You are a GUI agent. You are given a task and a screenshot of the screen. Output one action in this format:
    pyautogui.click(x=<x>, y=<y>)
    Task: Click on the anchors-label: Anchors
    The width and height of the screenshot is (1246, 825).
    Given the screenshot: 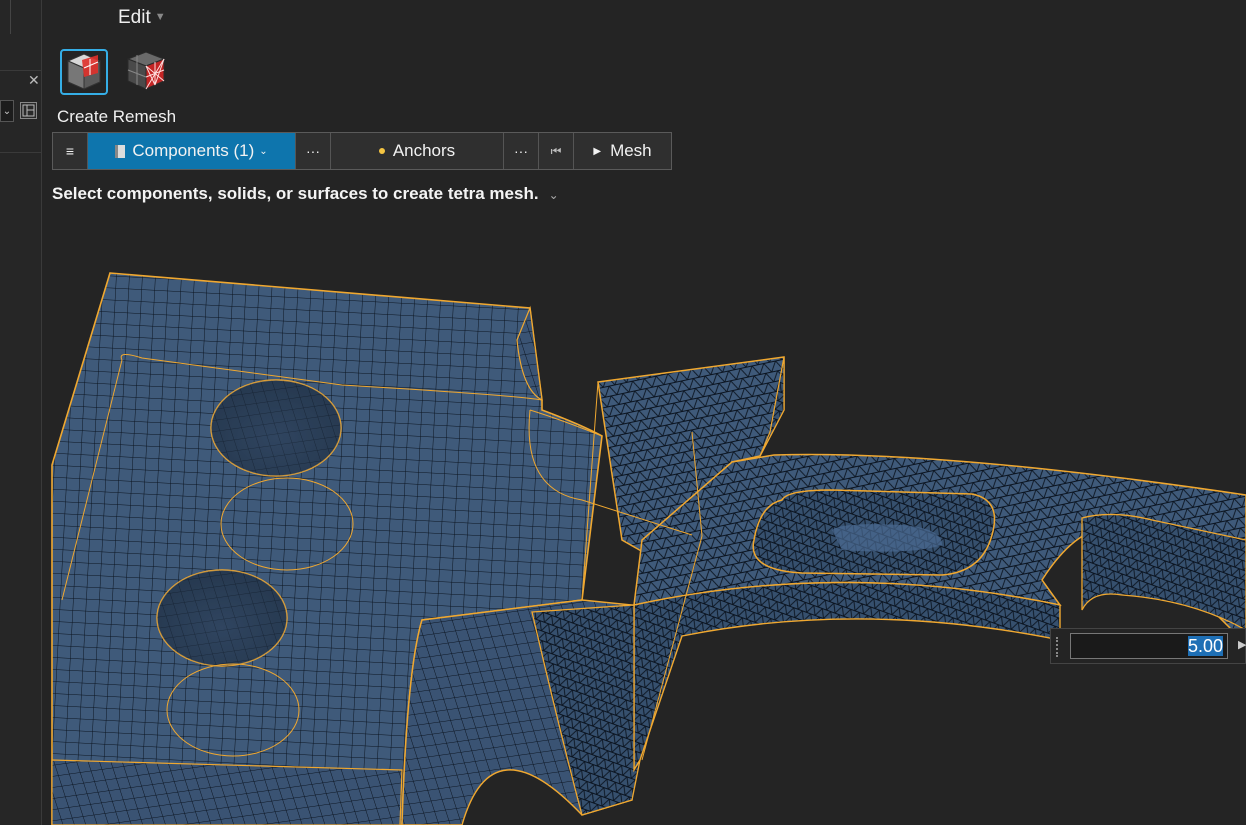 What is the action you would take?
    pyautogui.click(x=424, y=150)
    